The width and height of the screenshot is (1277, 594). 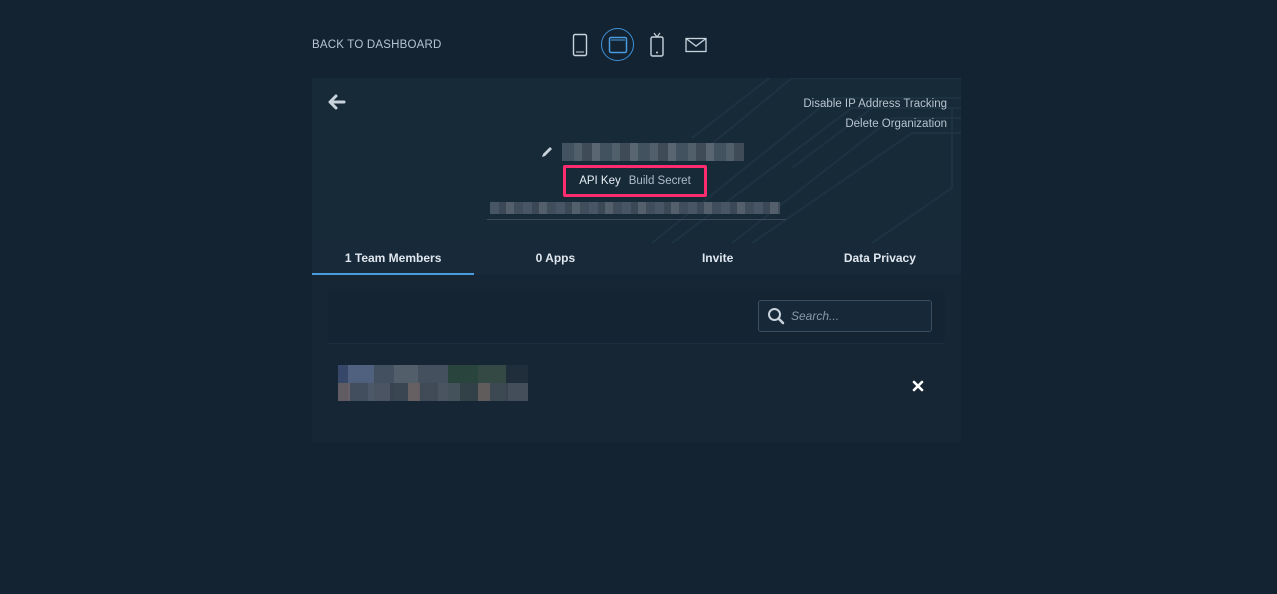 I want to click on tab-invite: Invite, so click(x=718, y=259).